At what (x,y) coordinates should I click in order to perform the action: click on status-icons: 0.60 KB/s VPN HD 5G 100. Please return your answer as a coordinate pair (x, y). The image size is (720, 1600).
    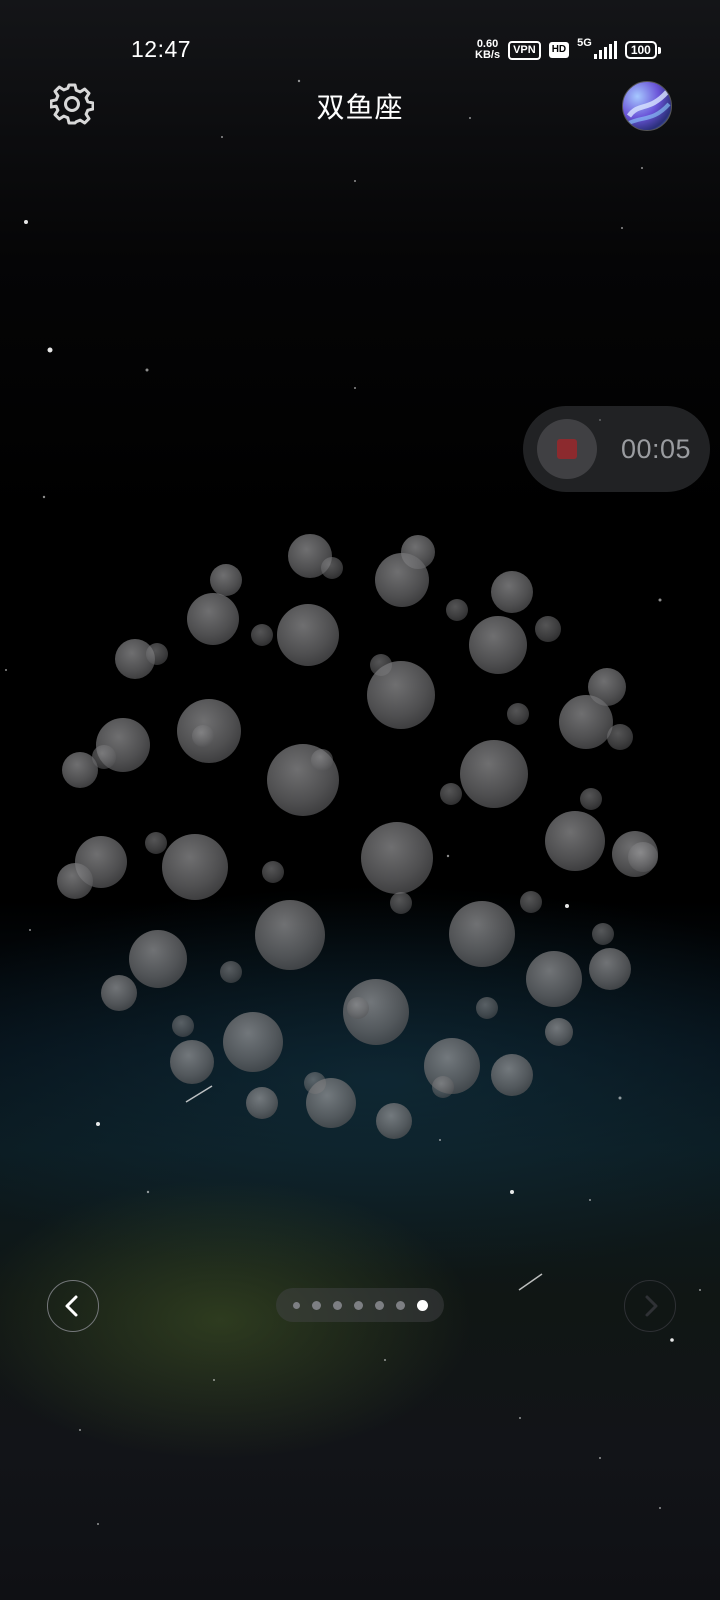
    Looking at the image, I should click on (568, 50).